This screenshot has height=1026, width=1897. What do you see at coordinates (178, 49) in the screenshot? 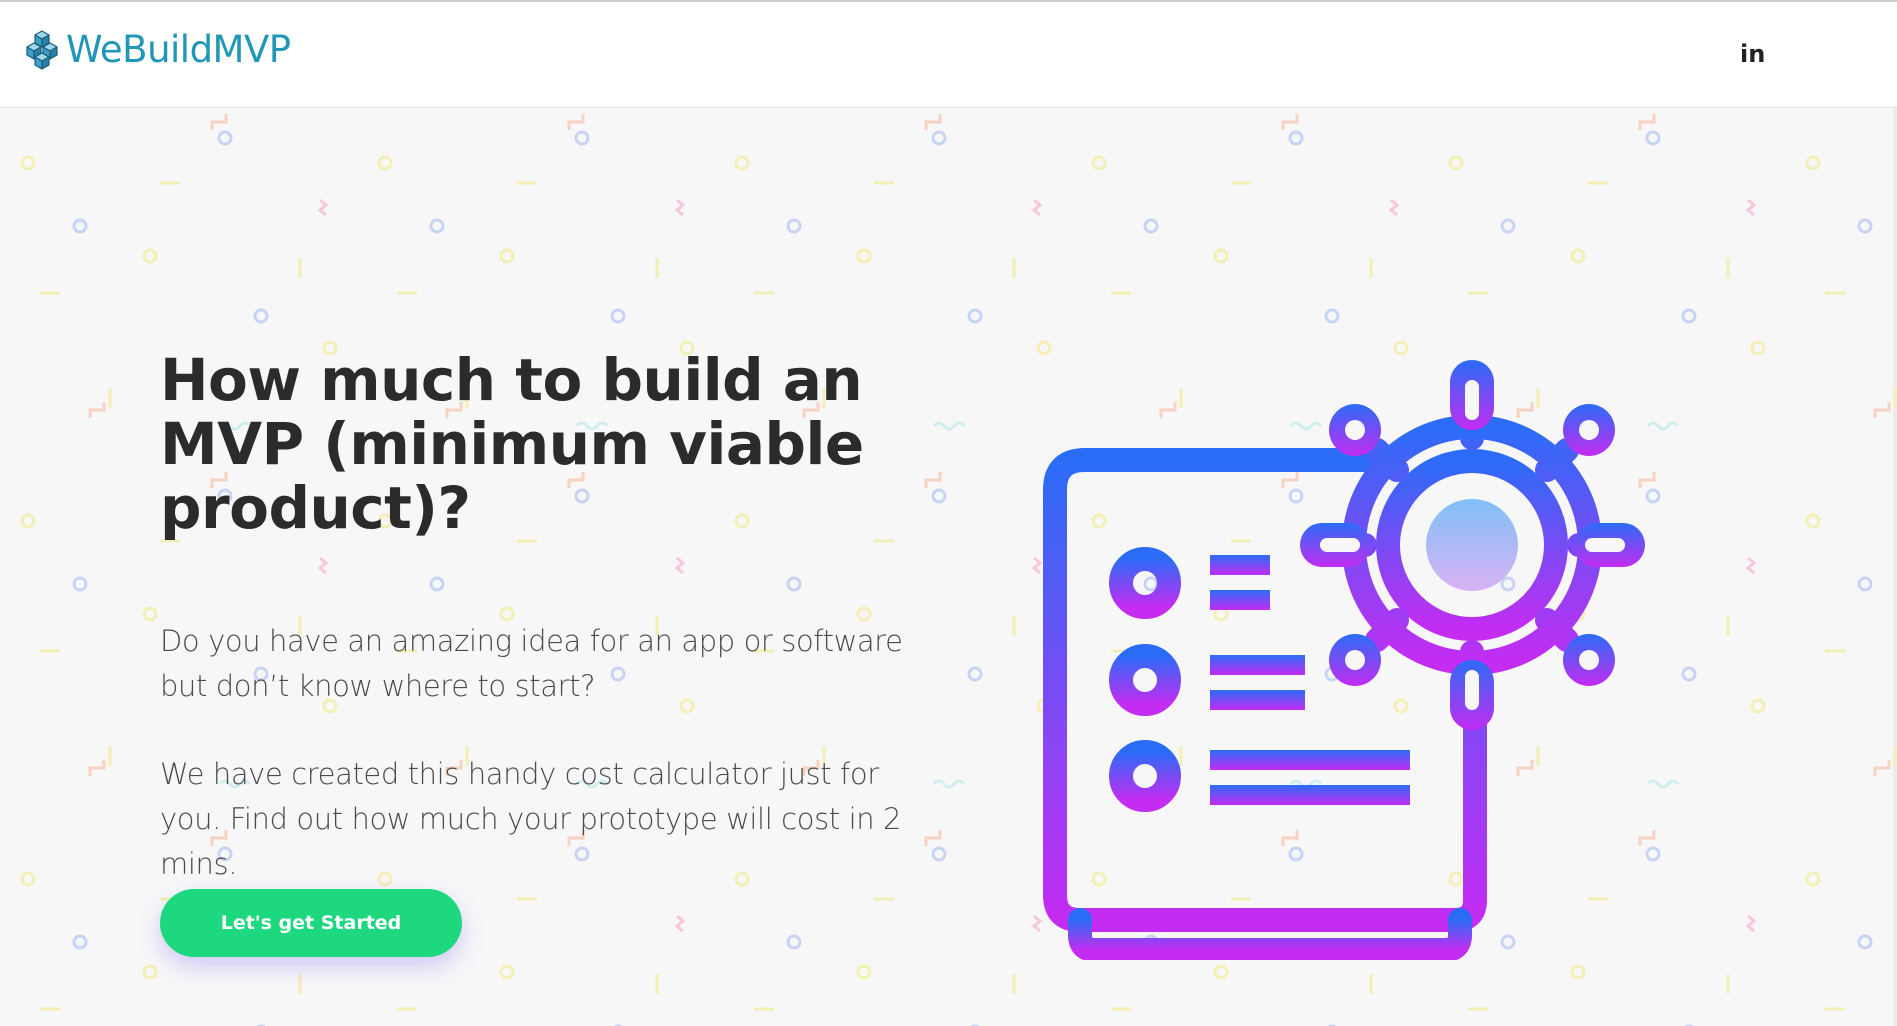
I see `brand-name: WeBuildMVP` at bounding box center [178, 49].